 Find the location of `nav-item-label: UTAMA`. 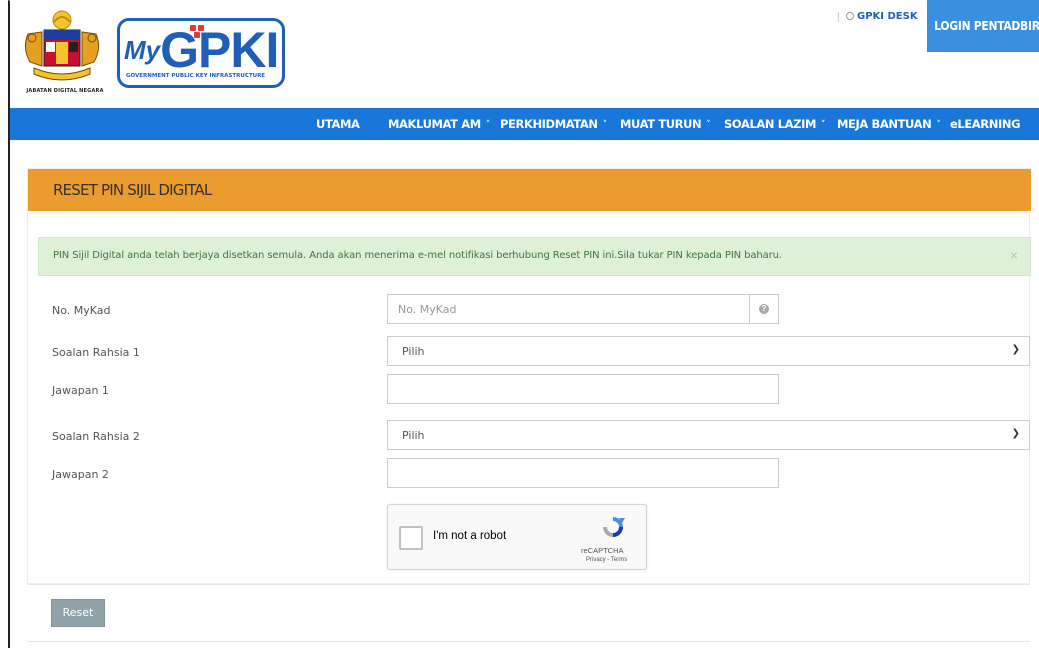

nav-item-label: UTAMA is located at coordinates (338, 124).